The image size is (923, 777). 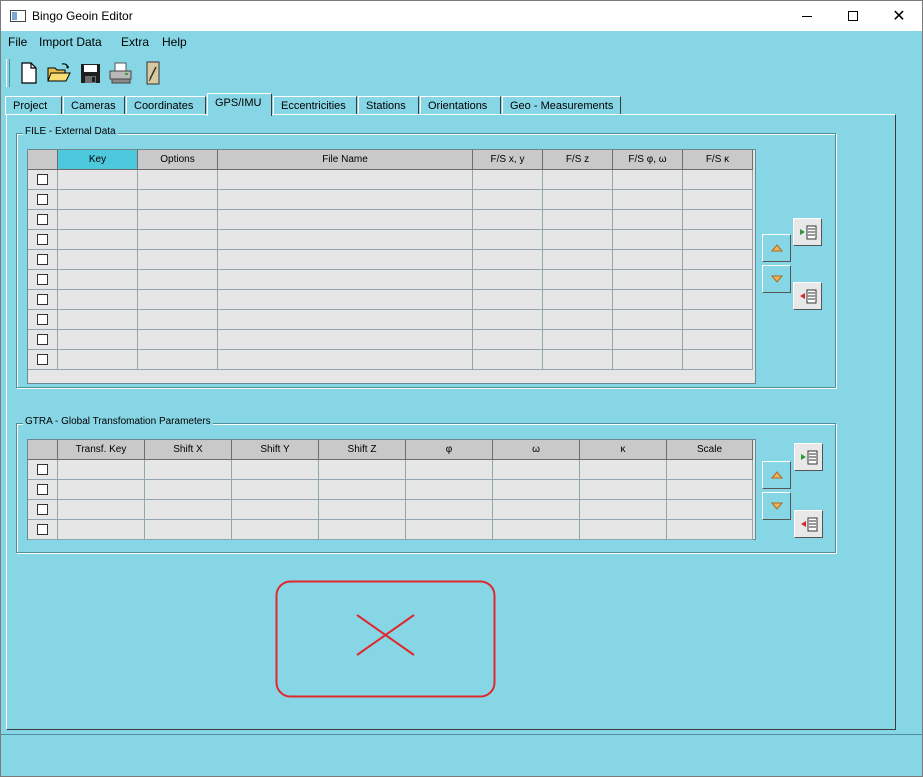 I want to click on file-remove-row-button, so click(x=807, y=296).